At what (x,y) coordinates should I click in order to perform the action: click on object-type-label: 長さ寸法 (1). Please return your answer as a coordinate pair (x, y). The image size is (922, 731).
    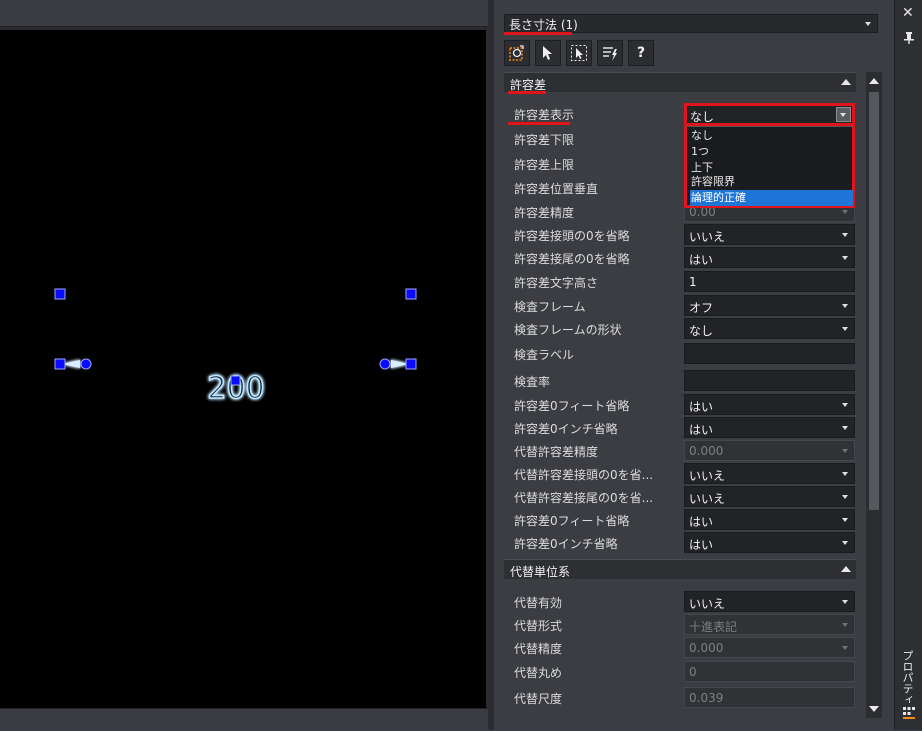
    Looking at the image, I should click on (543, 25).